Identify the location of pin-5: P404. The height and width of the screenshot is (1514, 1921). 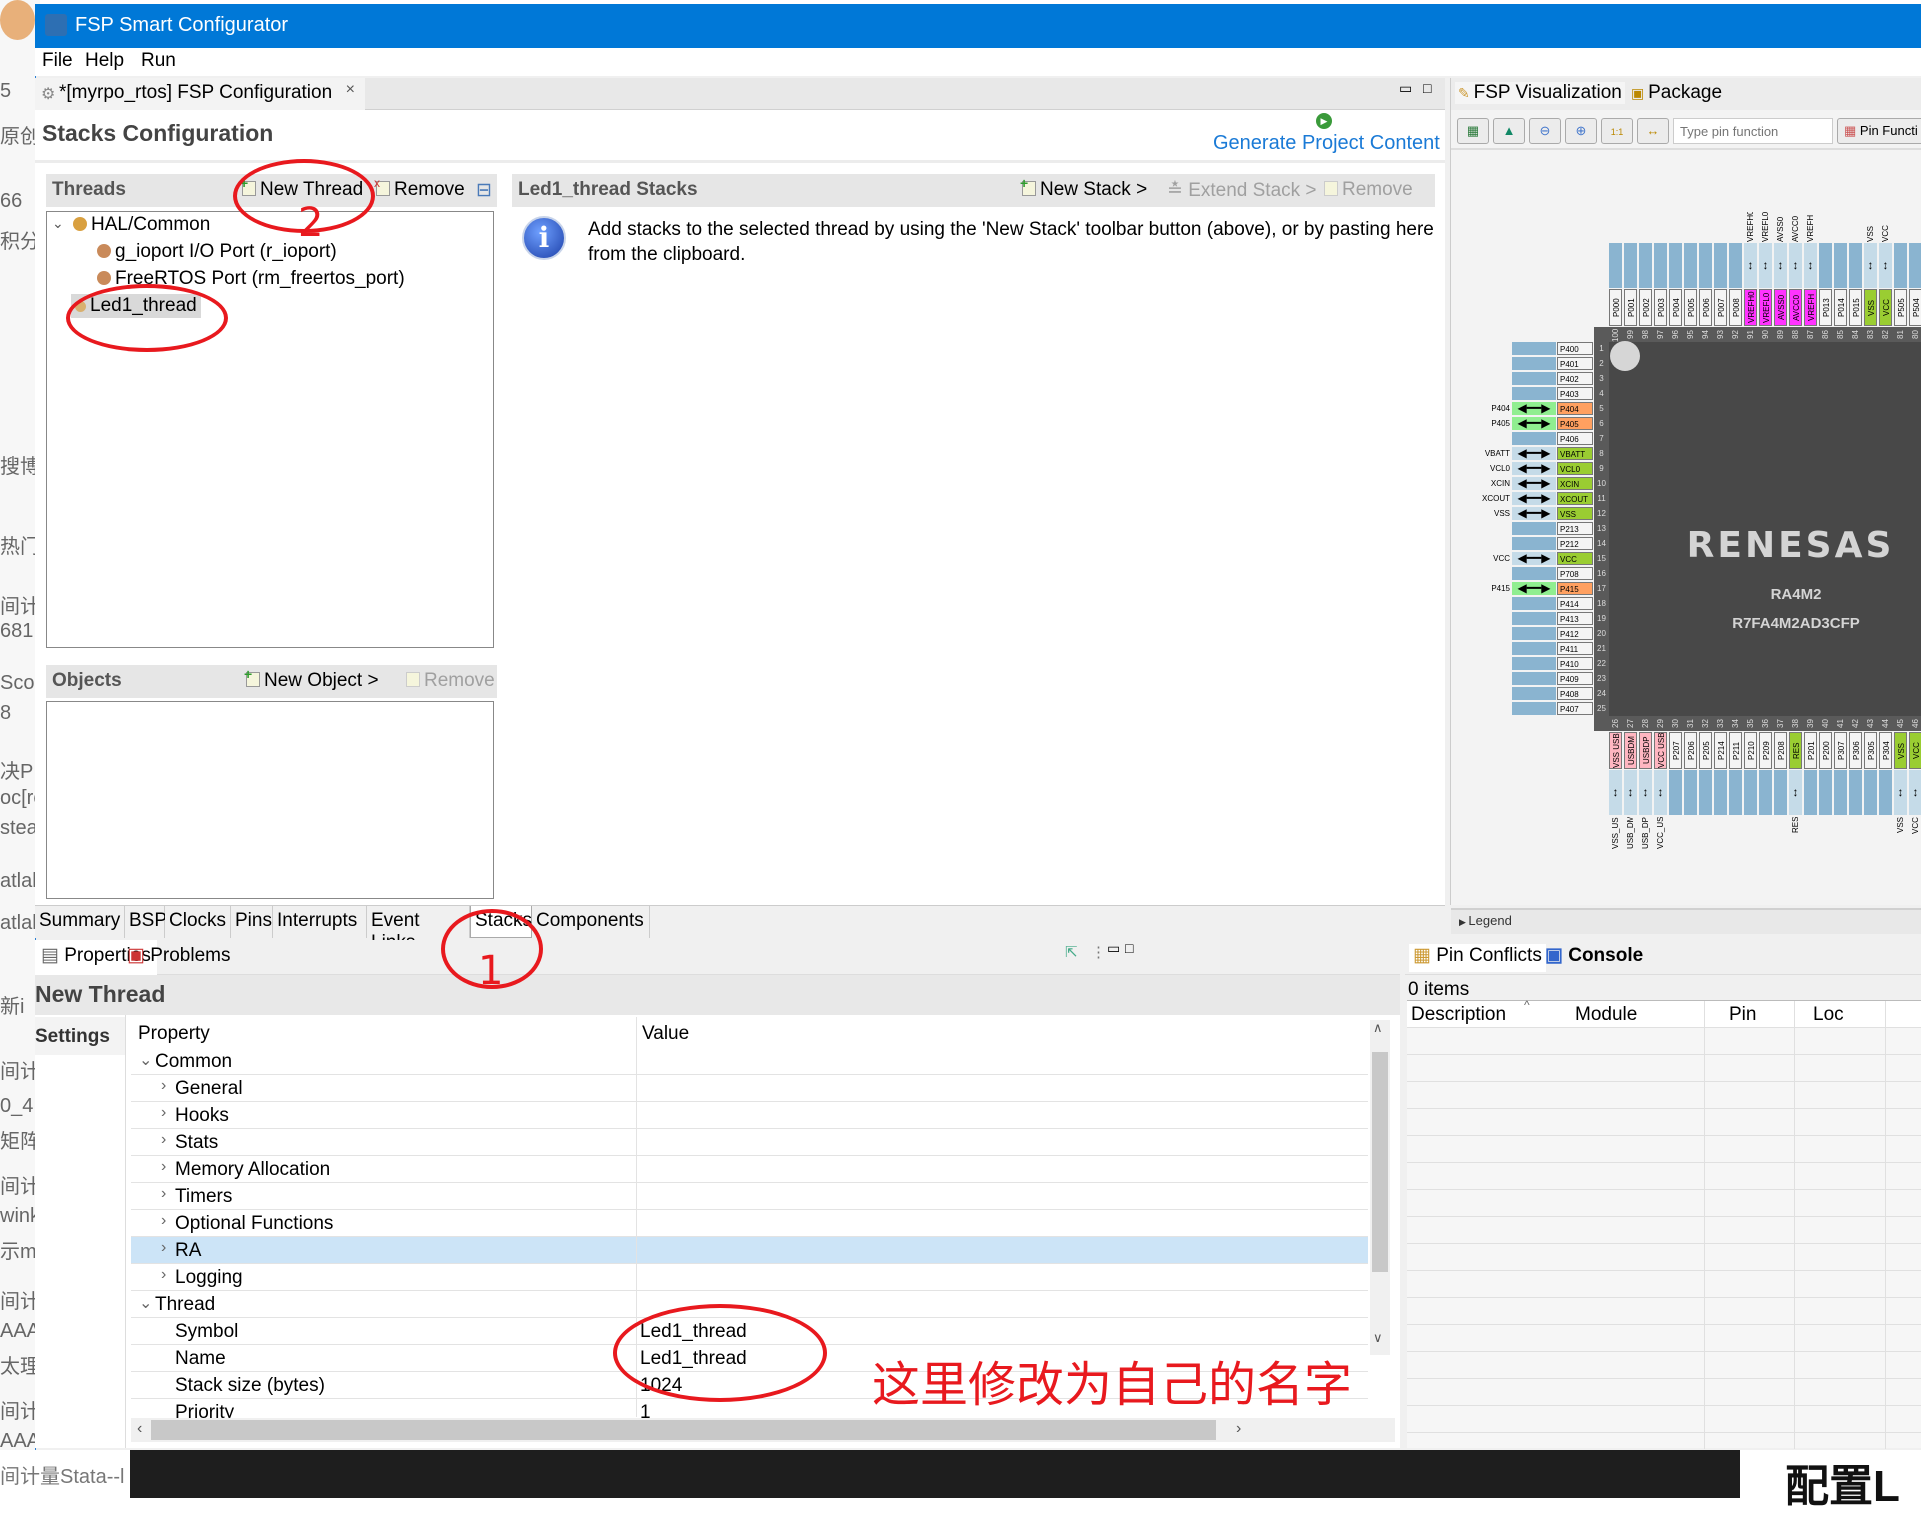
(1575, 408).